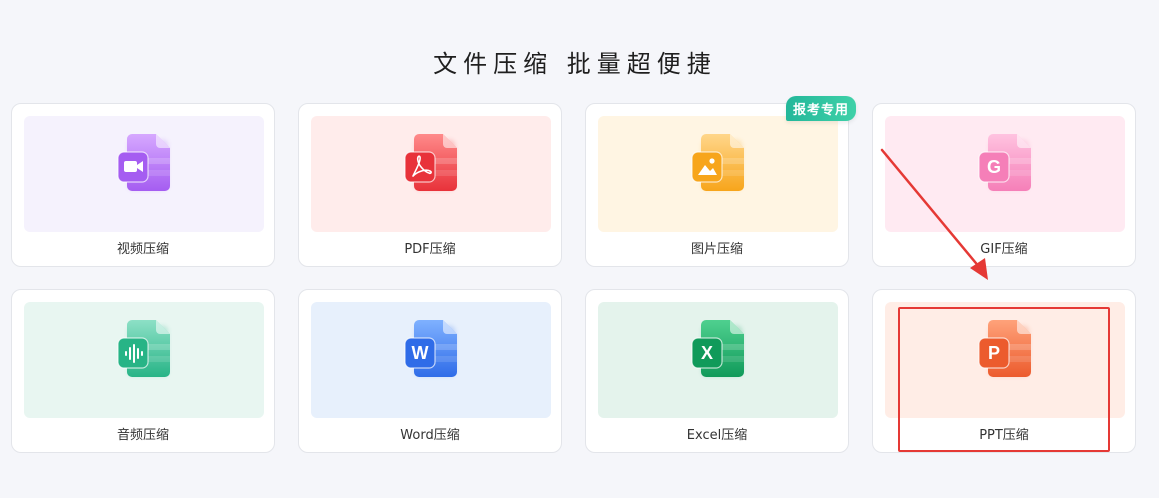 This screenshot has width=1159, height=498. I want to click on audio-compress-card: 音频压缩, so click(143, 371).